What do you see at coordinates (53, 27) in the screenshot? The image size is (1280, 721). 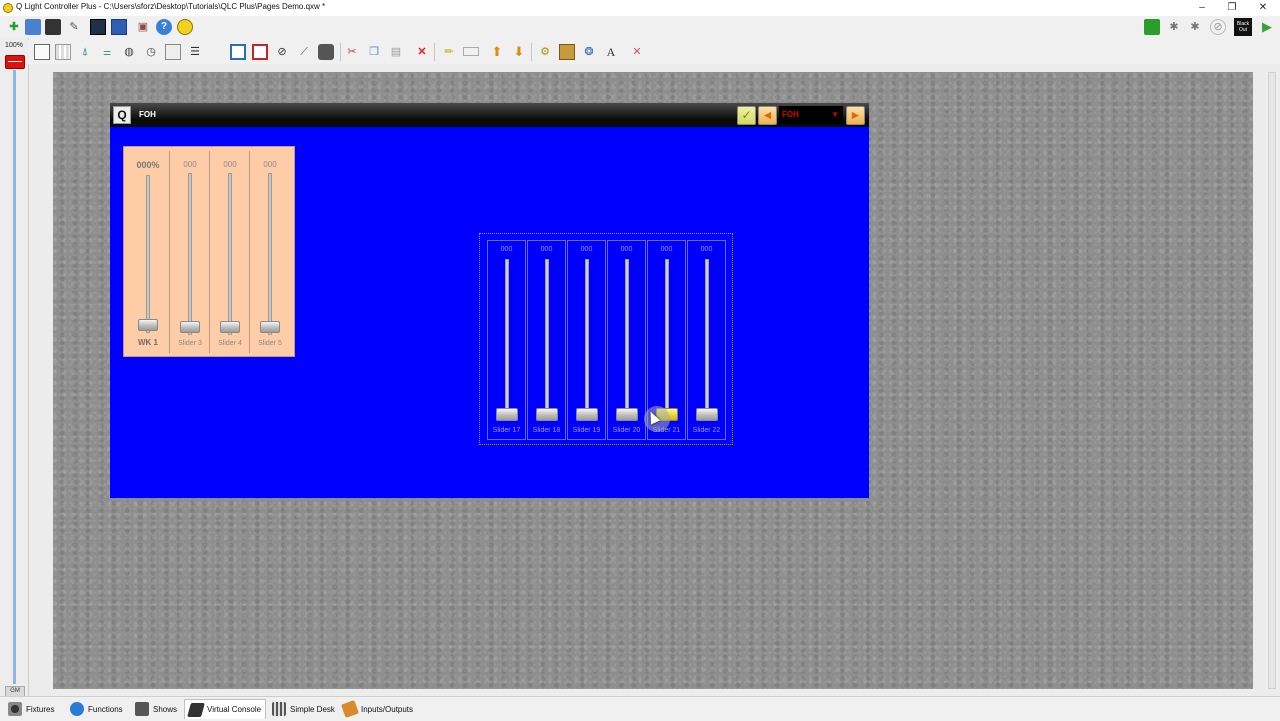 I see `save-as-icon` at bounding box center [53, 27].